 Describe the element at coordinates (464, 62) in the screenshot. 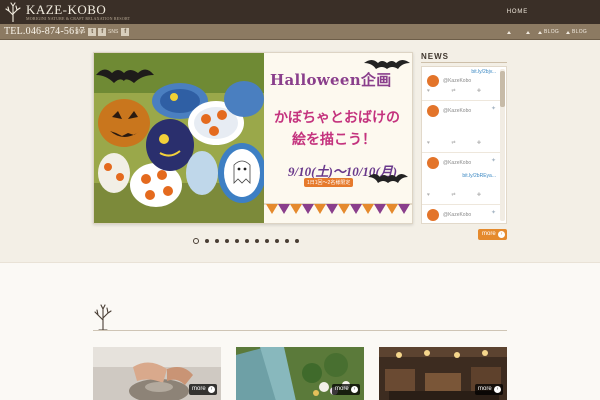

I see `news-divider` at that location.